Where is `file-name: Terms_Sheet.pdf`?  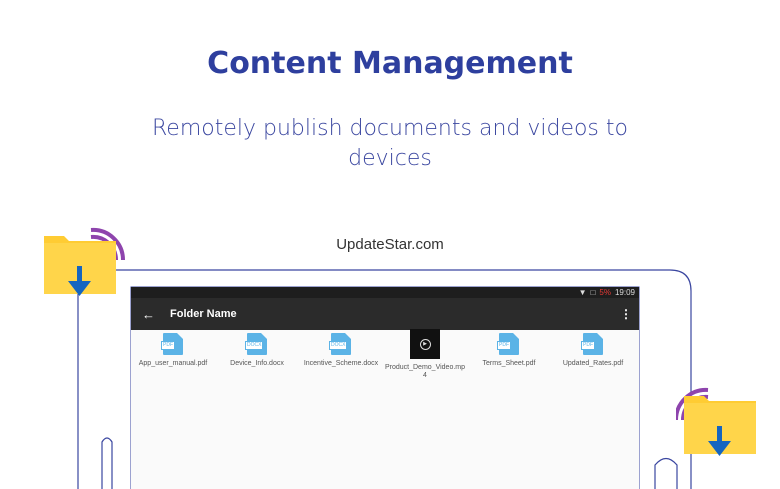 file-name: Terms_Sheet.pdf is located at coordinates (509, 363).